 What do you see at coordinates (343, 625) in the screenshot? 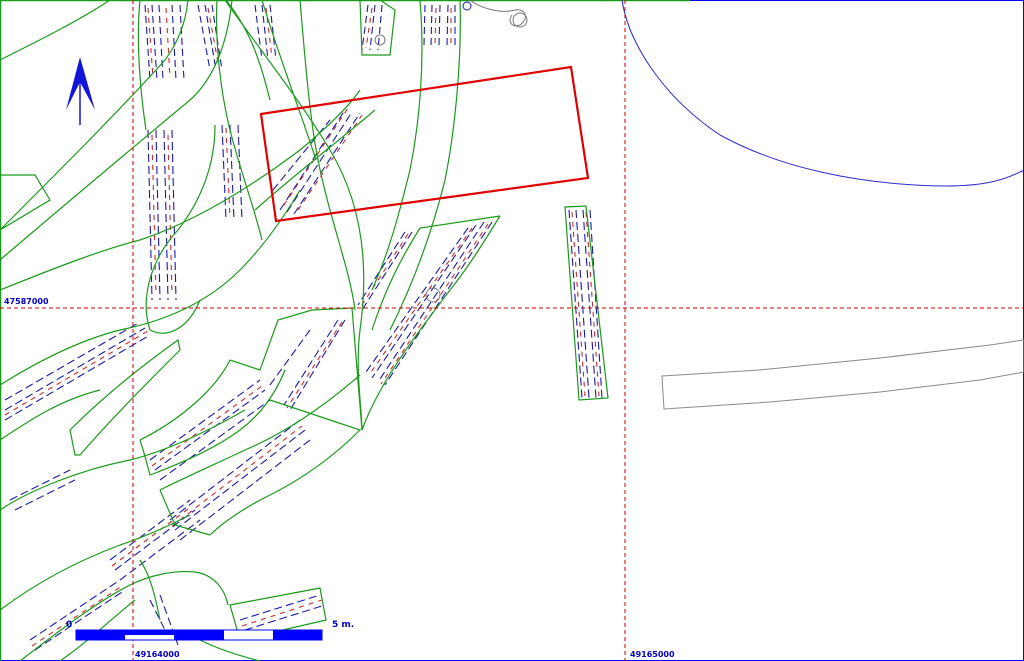
I see `scale-end-label: 5 m.` at bounding box center [343, 625].